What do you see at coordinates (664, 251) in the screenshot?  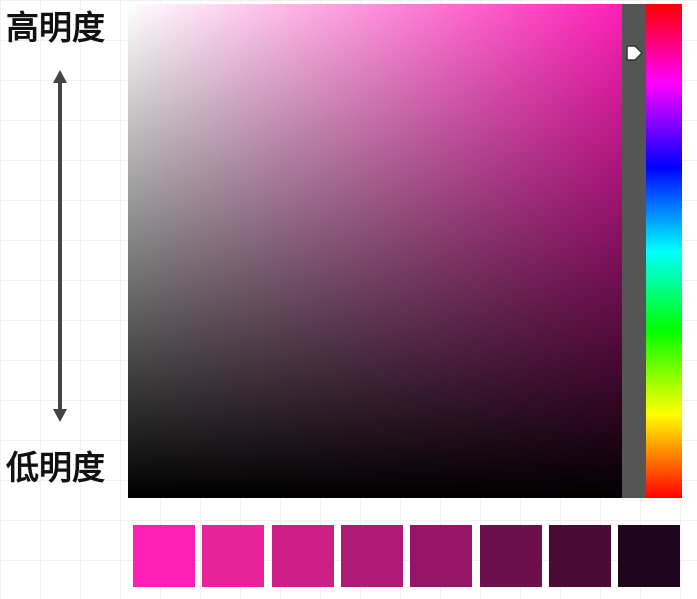 I see `hue-slider` at bounding box center [664, 251].